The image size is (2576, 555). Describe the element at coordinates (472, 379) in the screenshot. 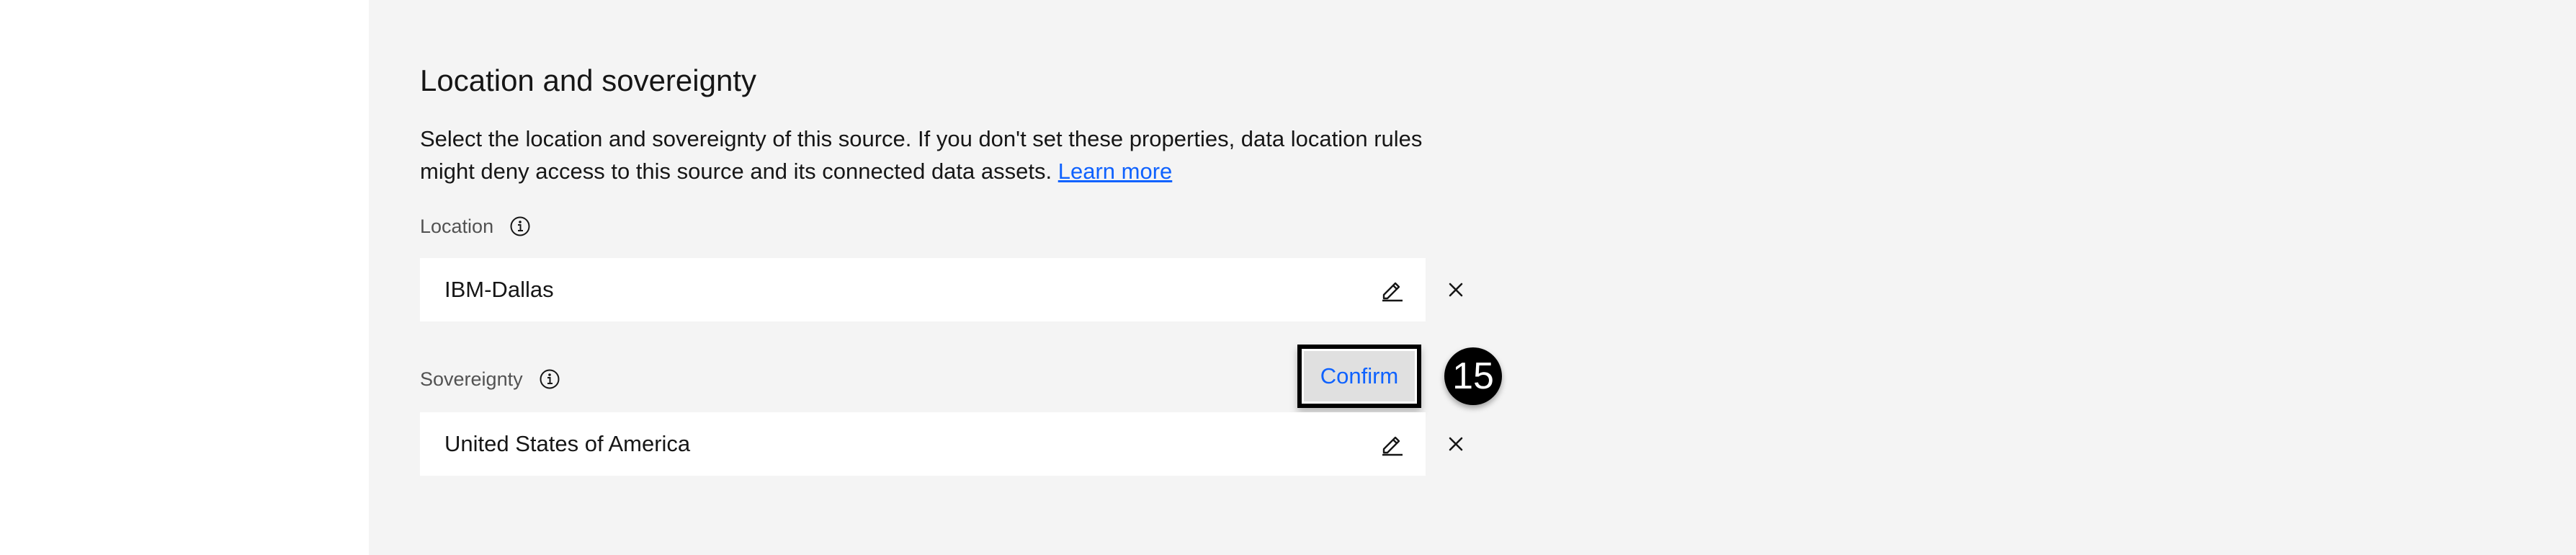

I see `sovereignty-label-text: Sovereignty` at that location.